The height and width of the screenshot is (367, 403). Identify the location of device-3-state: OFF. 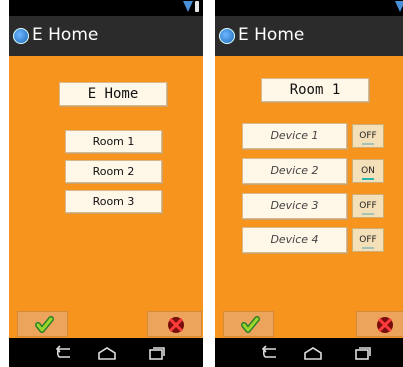
(368, 206).